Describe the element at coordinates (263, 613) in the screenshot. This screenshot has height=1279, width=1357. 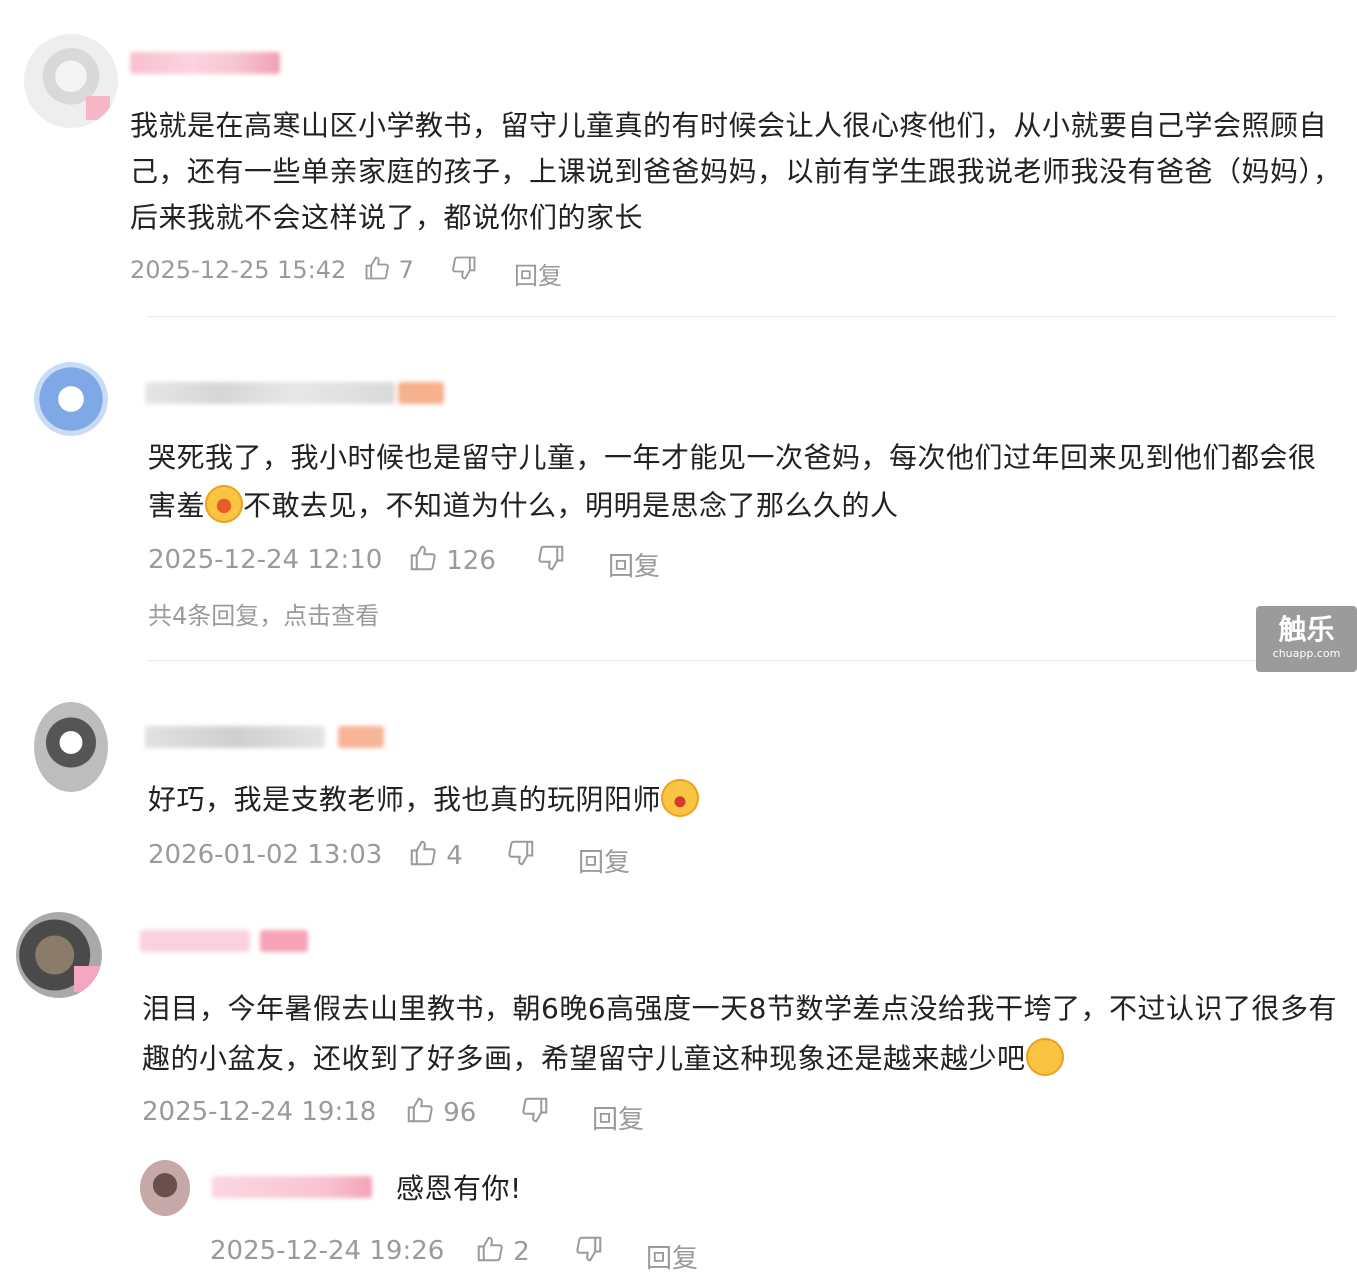
I see `view-replies-link: 共4条回复，点击查看` at that location.